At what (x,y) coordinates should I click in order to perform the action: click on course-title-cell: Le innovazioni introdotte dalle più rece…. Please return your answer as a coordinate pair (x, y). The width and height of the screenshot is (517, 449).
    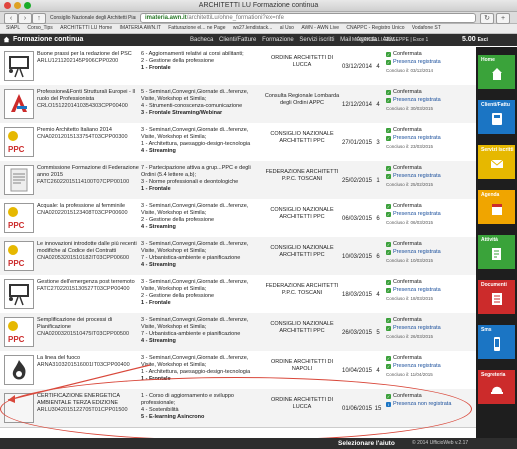
    Looking at the image, I should click on (88, 251).